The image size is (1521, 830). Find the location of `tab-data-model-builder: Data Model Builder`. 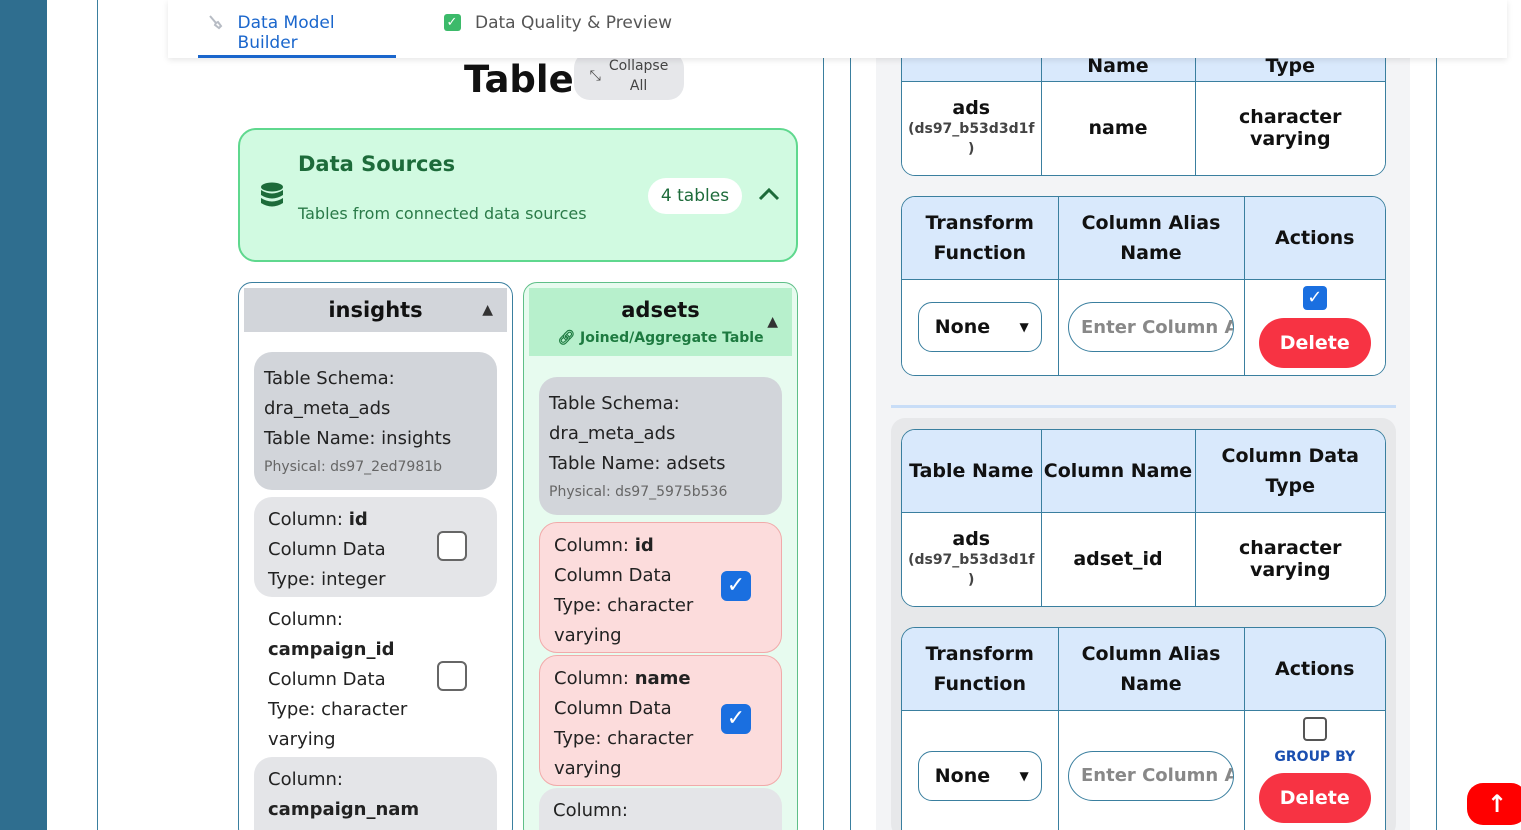

tab-data-model-builder: Data Model Builder is located at coordinates (297, 34).